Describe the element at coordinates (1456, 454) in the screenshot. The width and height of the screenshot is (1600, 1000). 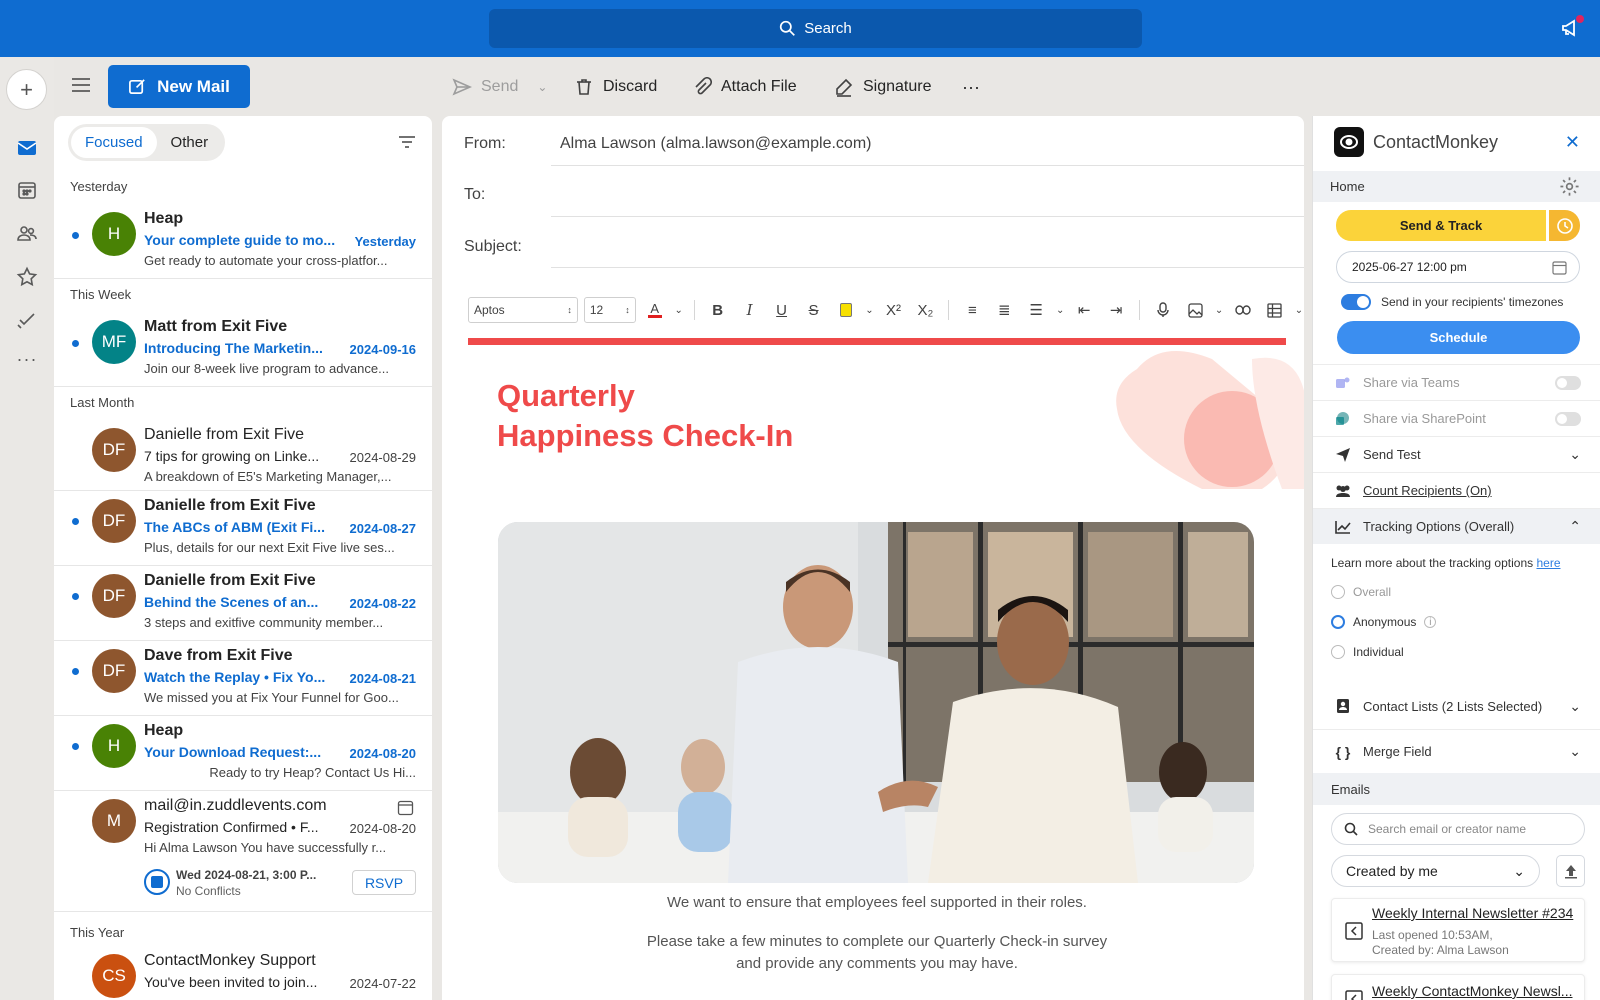
I see `send-test-row: Send Test ⌄` at that location.